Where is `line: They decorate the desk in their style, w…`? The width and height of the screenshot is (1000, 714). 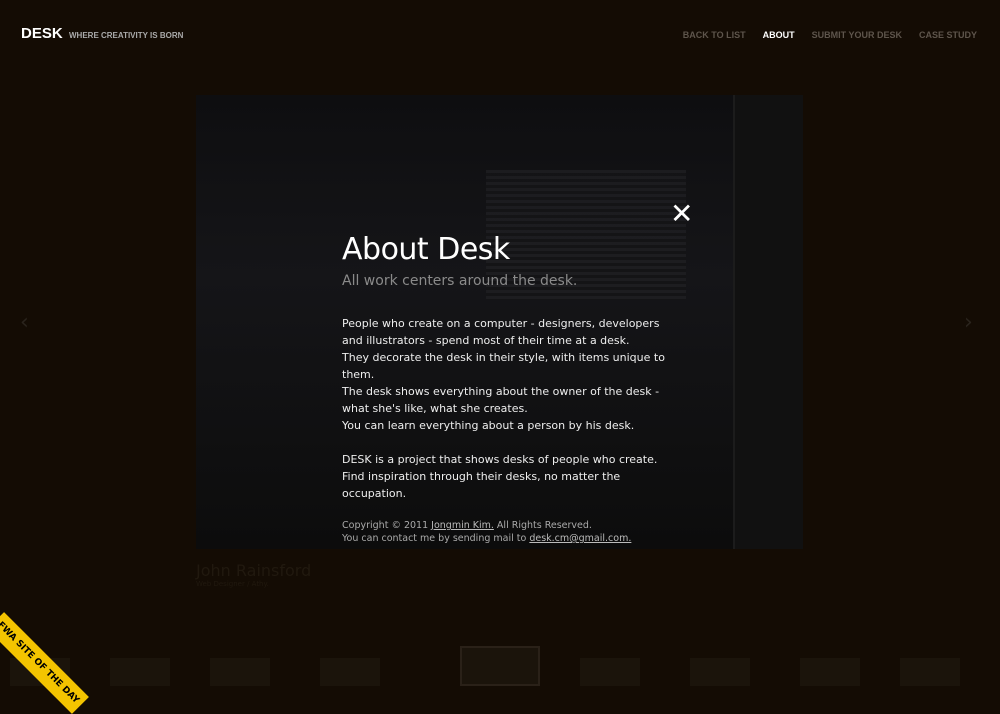 line: They decorate the desk in their style, w… is located at coordinates (503, 366).